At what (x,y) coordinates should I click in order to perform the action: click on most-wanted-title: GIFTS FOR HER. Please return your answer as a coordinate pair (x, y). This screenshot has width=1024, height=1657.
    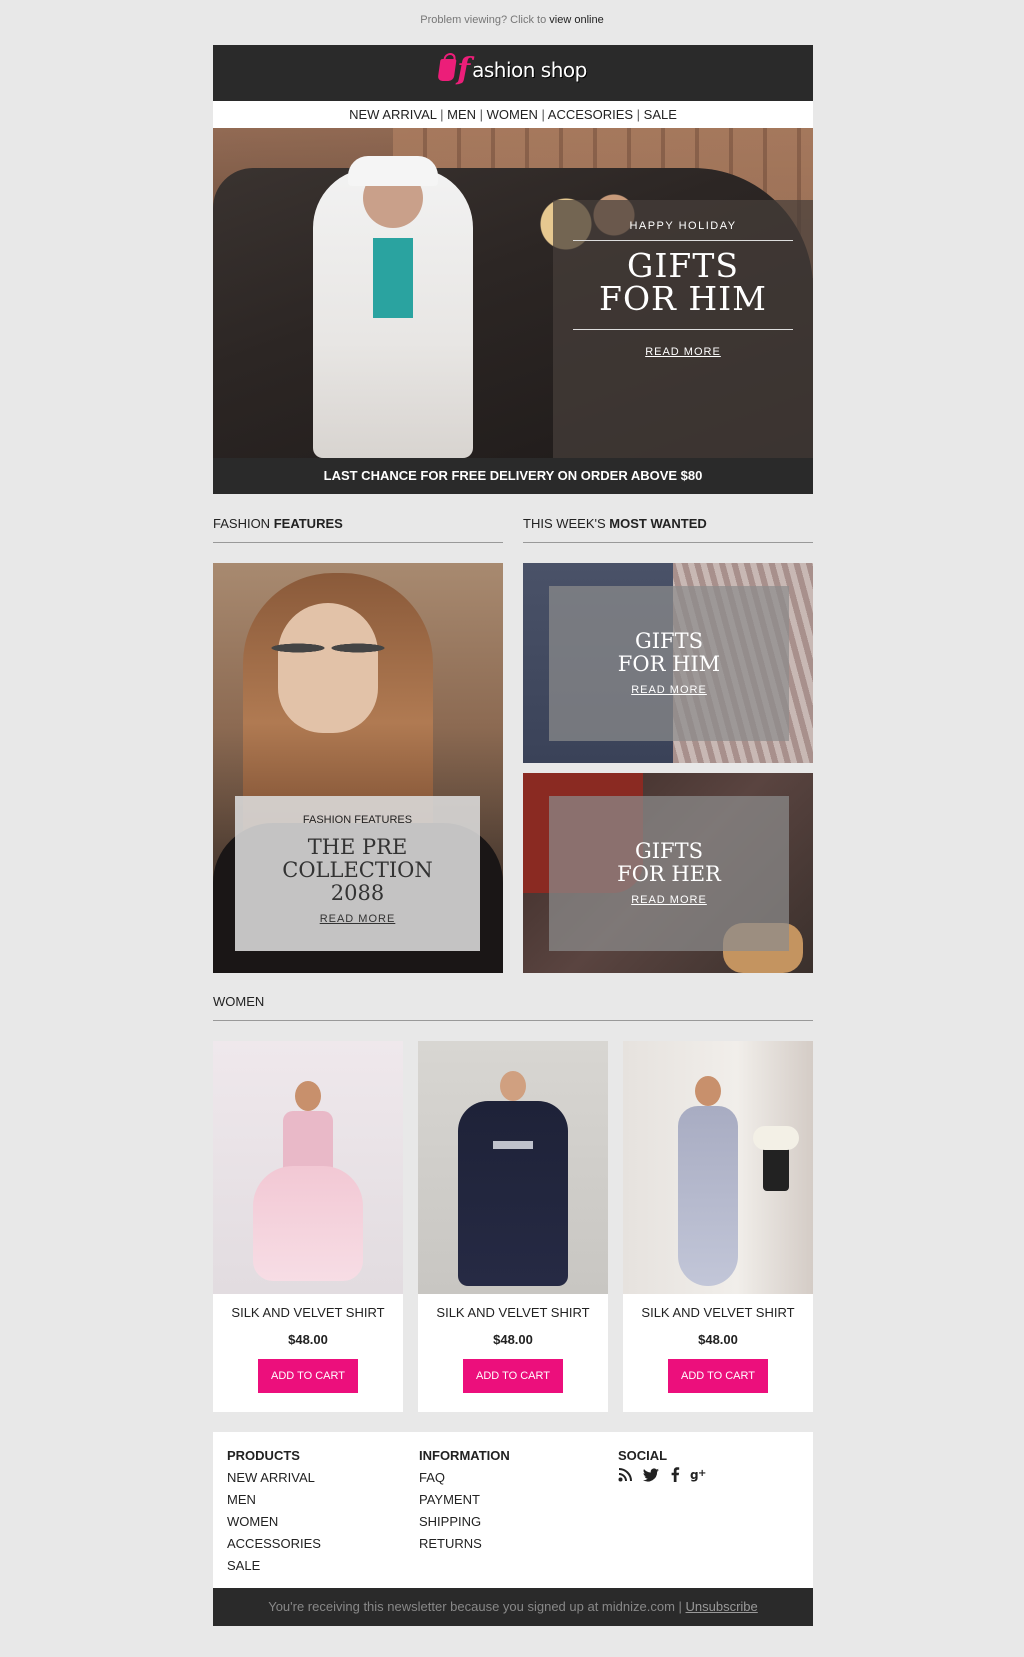
    Looking at the image, I should click on (669, 863).